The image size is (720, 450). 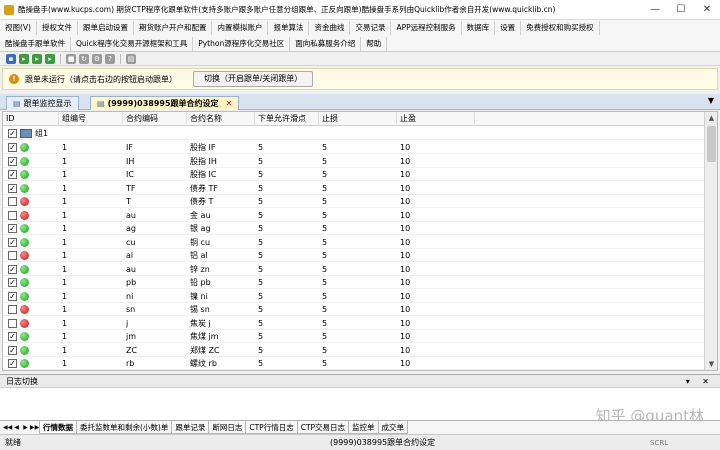 I want to click on cell-name: 铝 al, so click(x=197, y=255).